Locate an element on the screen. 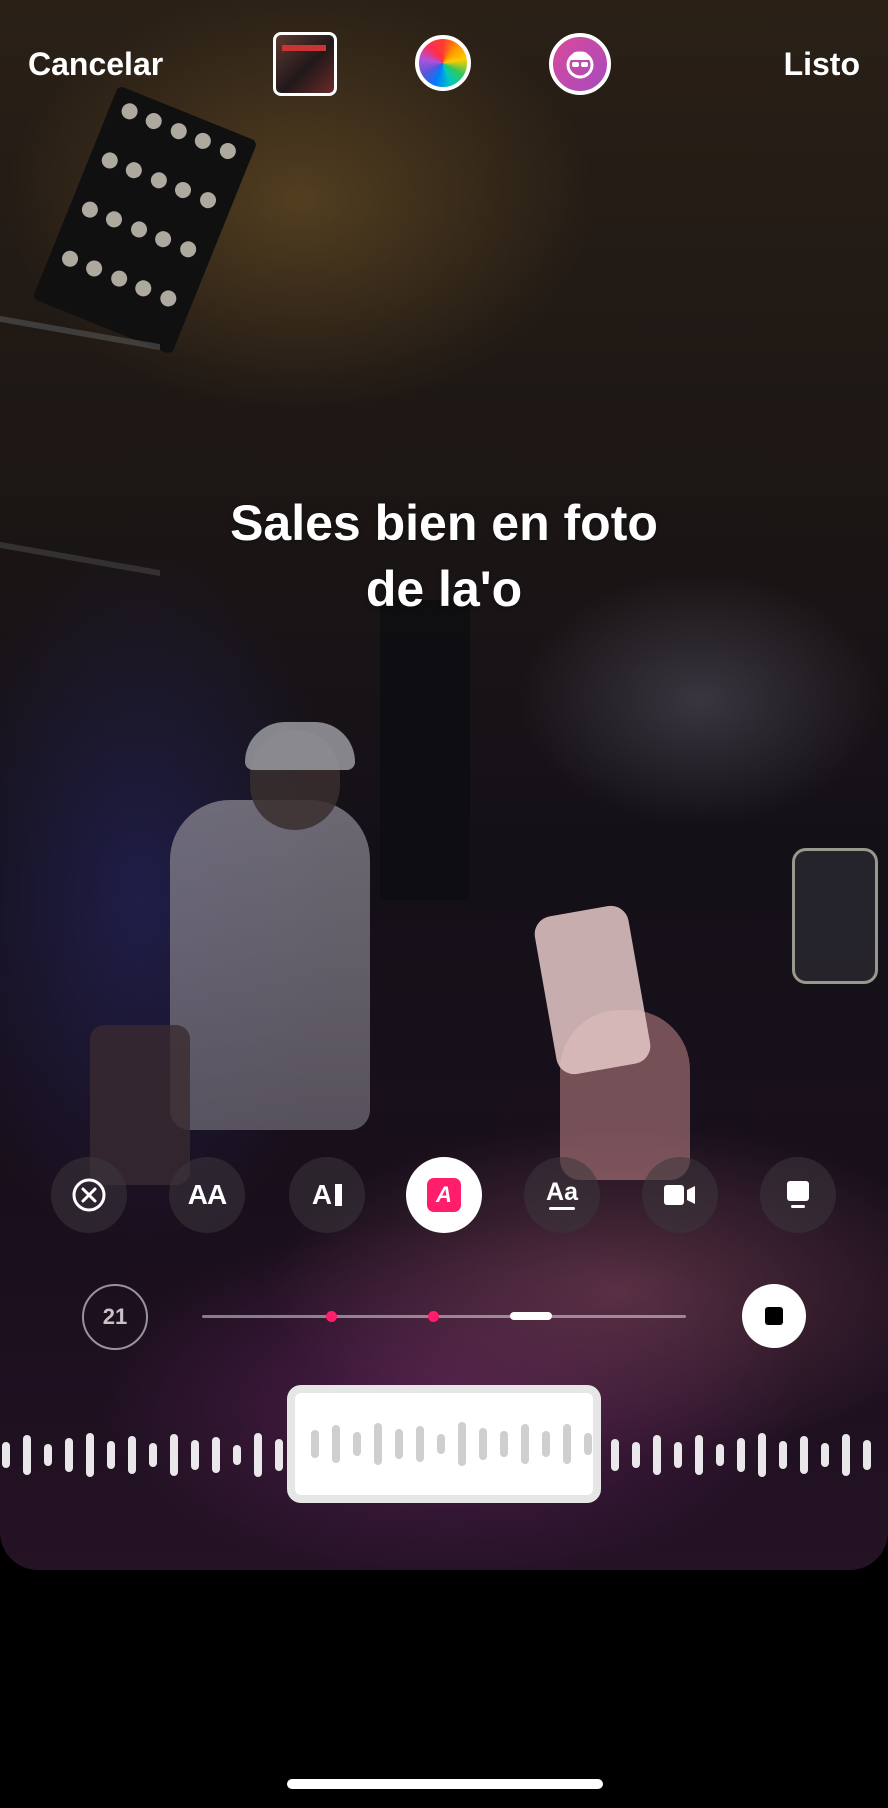 This screenshot has width=888, height=1808. timeline-track is located at coordinates (444, 1316).